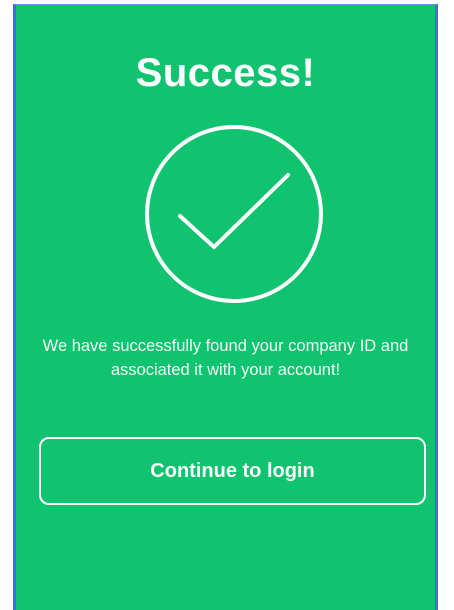 This screenshot has height=610, width=454. I want to click on check-circle-ring, so click(234, 214).